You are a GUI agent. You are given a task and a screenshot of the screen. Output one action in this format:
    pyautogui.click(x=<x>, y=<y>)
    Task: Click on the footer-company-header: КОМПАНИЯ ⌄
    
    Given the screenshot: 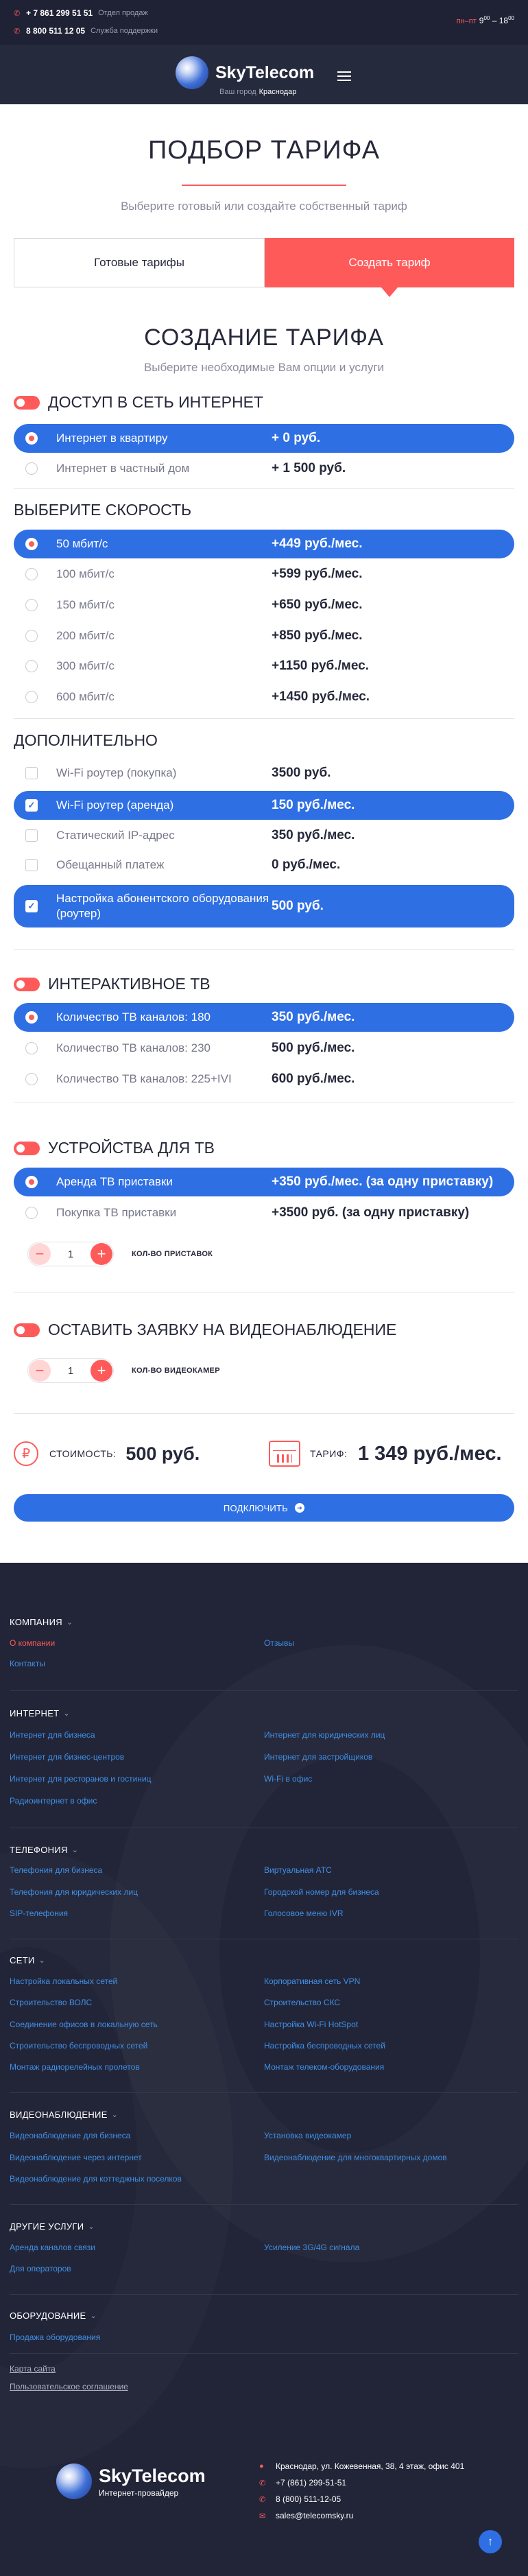 What is the action you would take?
    pyautogui.click(x=41, y=1622)
    